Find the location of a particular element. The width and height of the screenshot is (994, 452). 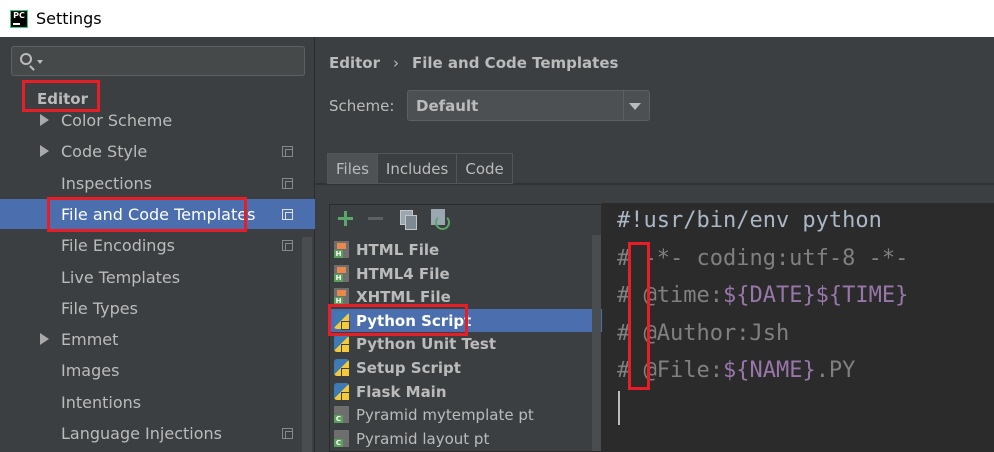

code-line: # @Author:Jsh is located at coordinates (703, 333).